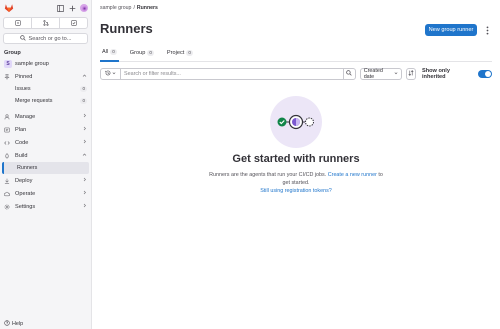  Describe the element at coordinates (7, 324) in the screenshot. I see `help-icon` at that location.